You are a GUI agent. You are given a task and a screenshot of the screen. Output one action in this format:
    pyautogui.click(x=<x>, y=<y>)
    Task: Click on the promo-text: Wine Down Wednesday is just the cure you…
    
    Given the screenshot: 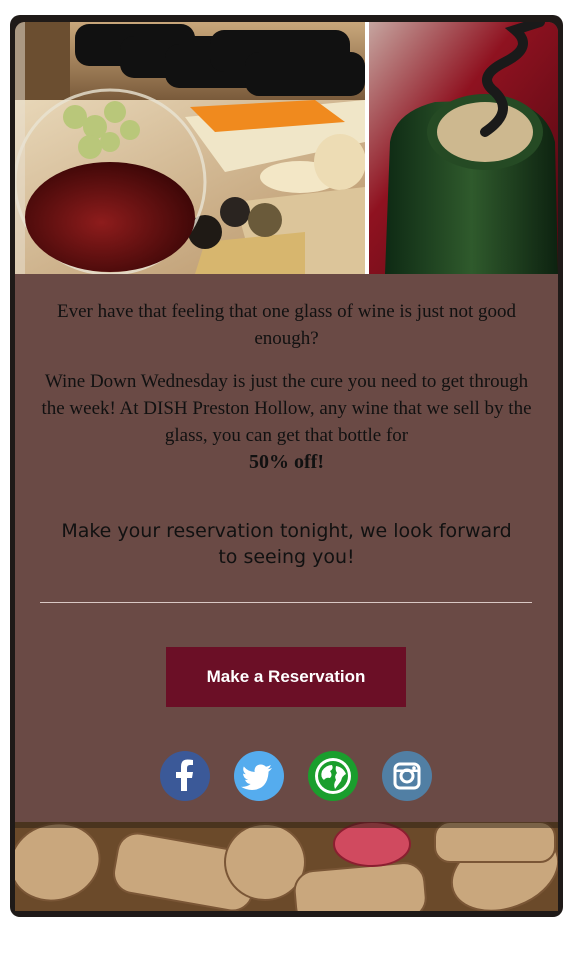 What is the action you would take?
    pyautogui.click(x=286, y=422)
    